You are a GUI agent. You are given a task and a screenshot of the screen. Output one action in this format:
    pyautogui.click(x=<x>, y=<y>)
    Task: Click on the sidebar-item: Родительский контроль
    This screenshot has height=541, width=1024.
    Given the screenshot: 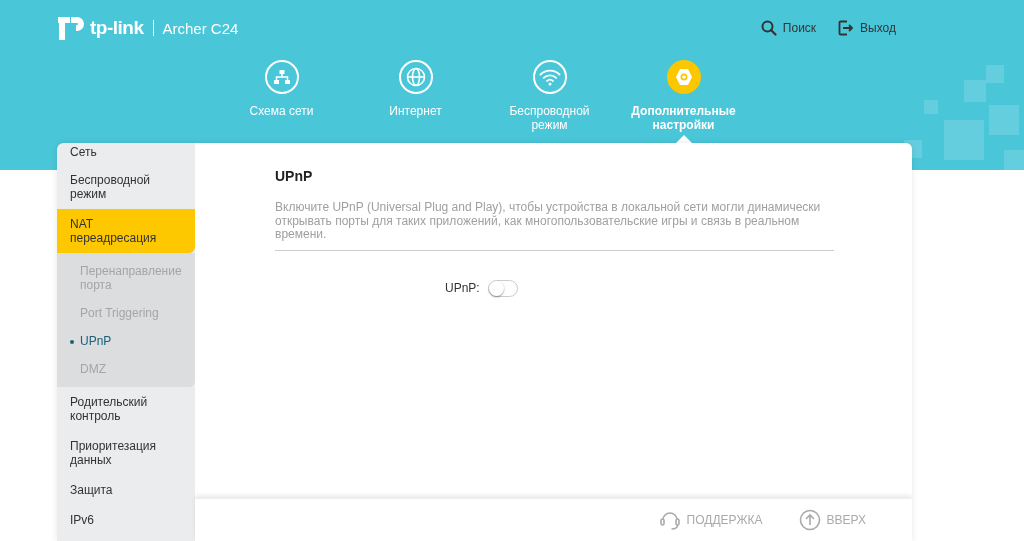 What is the action you would take?
    pyautogui.click(x=126, y=409)
    